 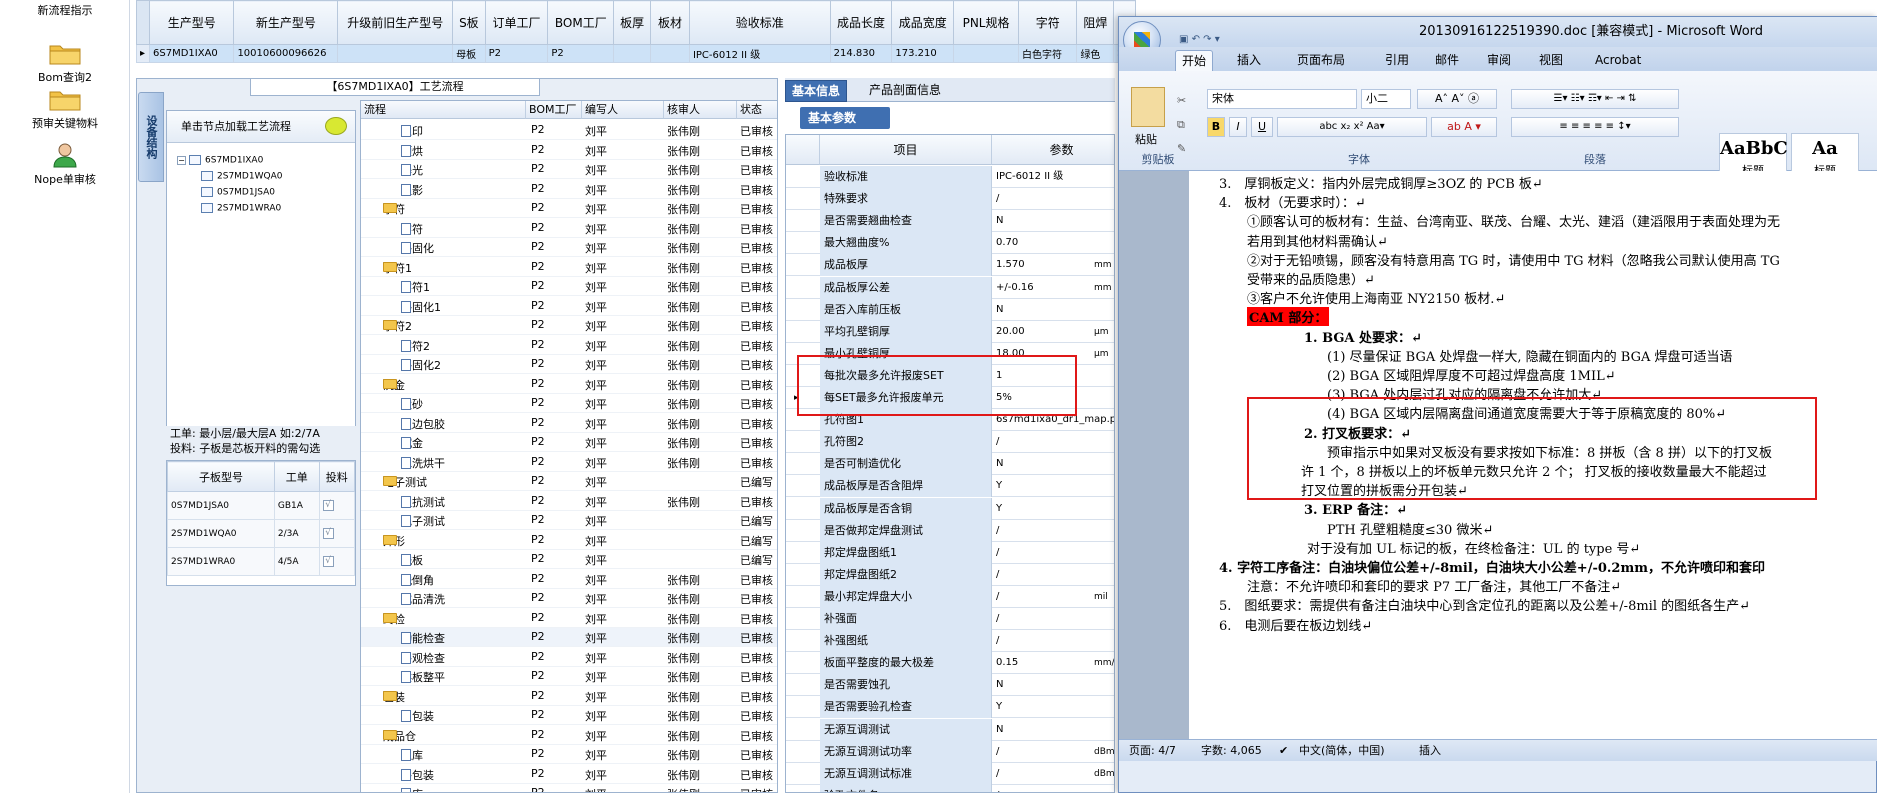 I want to click on launcher-new-flow: 新流程指示, so click(x=65, y=10).